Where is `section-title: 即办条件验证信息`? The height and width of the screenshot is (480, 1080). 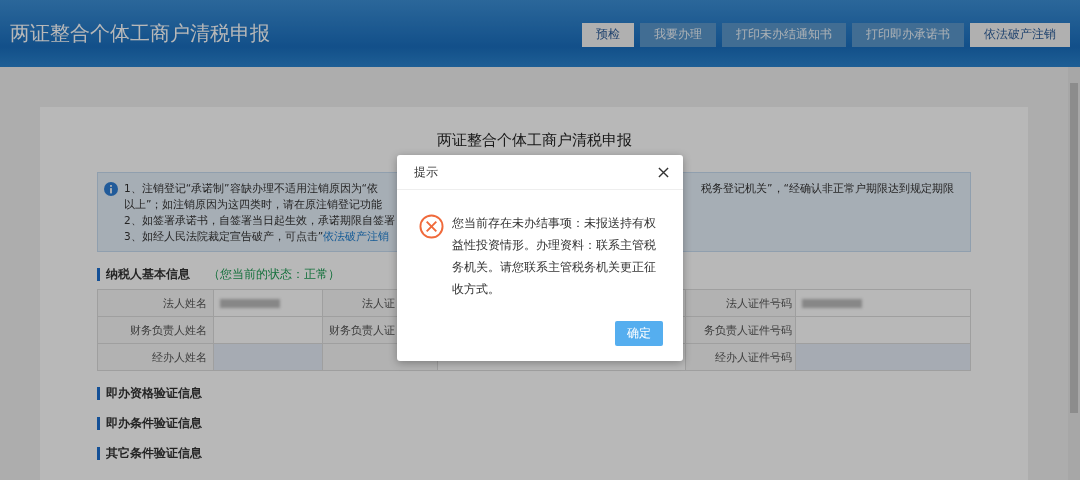
section-title: 即办条件验证信息 is located at coordinates (154, 423).